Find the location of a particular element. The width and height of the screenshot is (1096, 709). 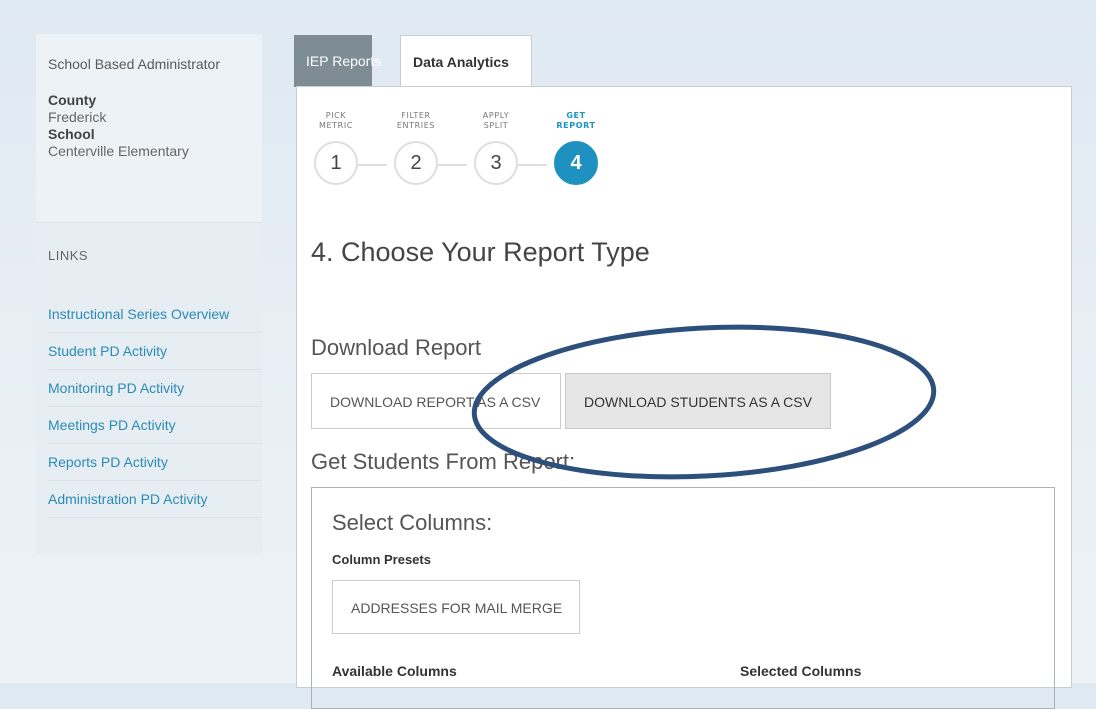

link-administration-pd-activity: Administration PD Activity is located at coordinates (155, 499).